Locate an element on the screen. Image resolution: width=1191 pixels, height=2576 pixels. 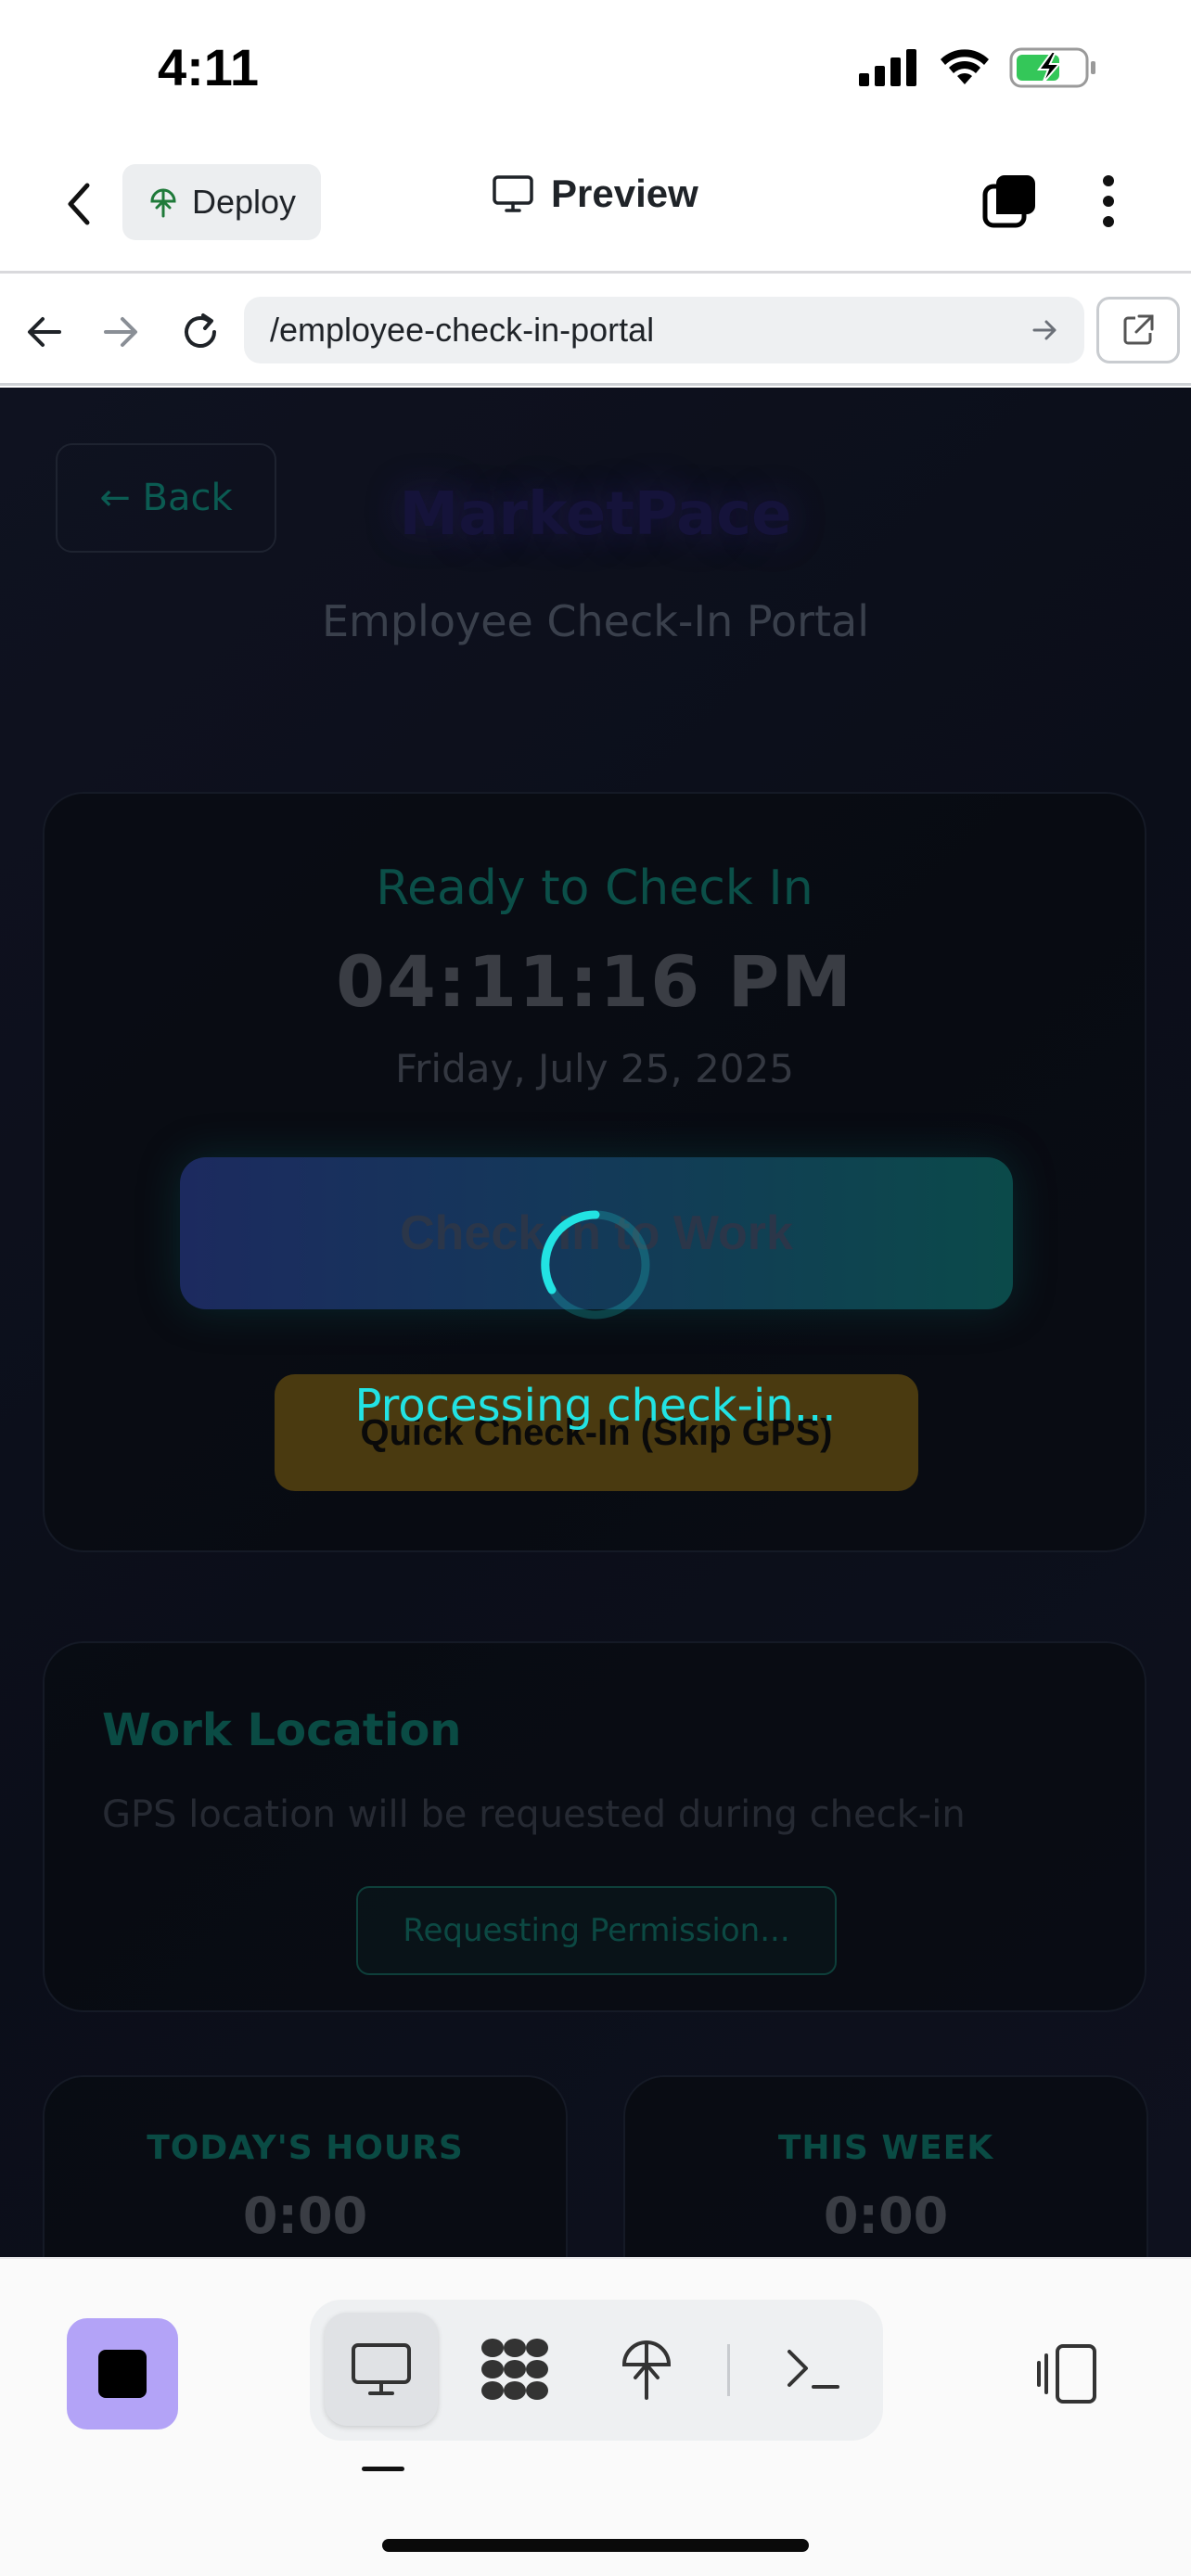
apps-icon is located at coordinates (514, 2369).